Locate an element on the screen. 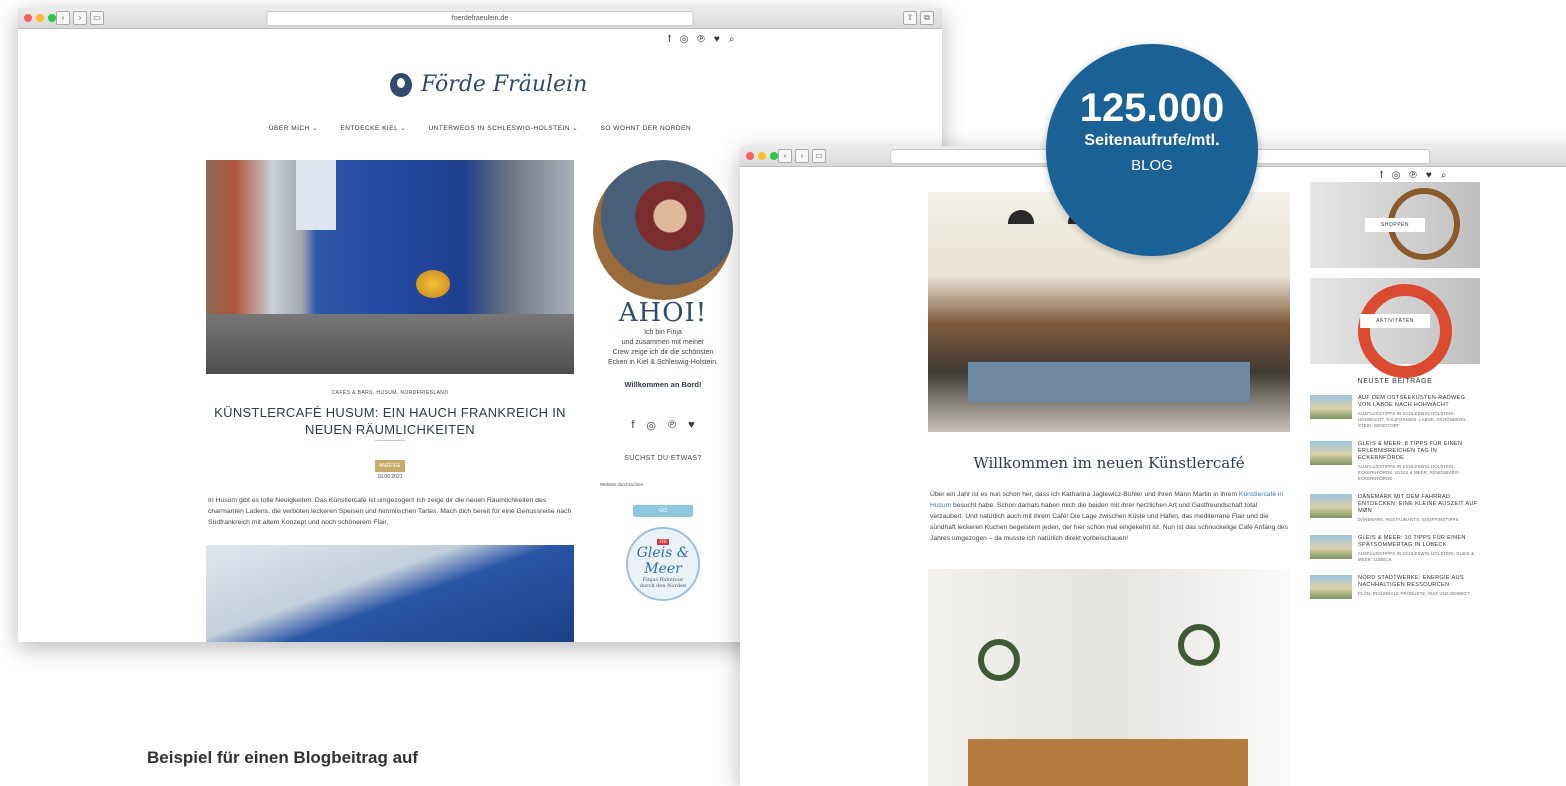  post-categories: CAFÉS & BARS, HUSUM, NORDFRIESLAND is located at coordinates (390, 393).